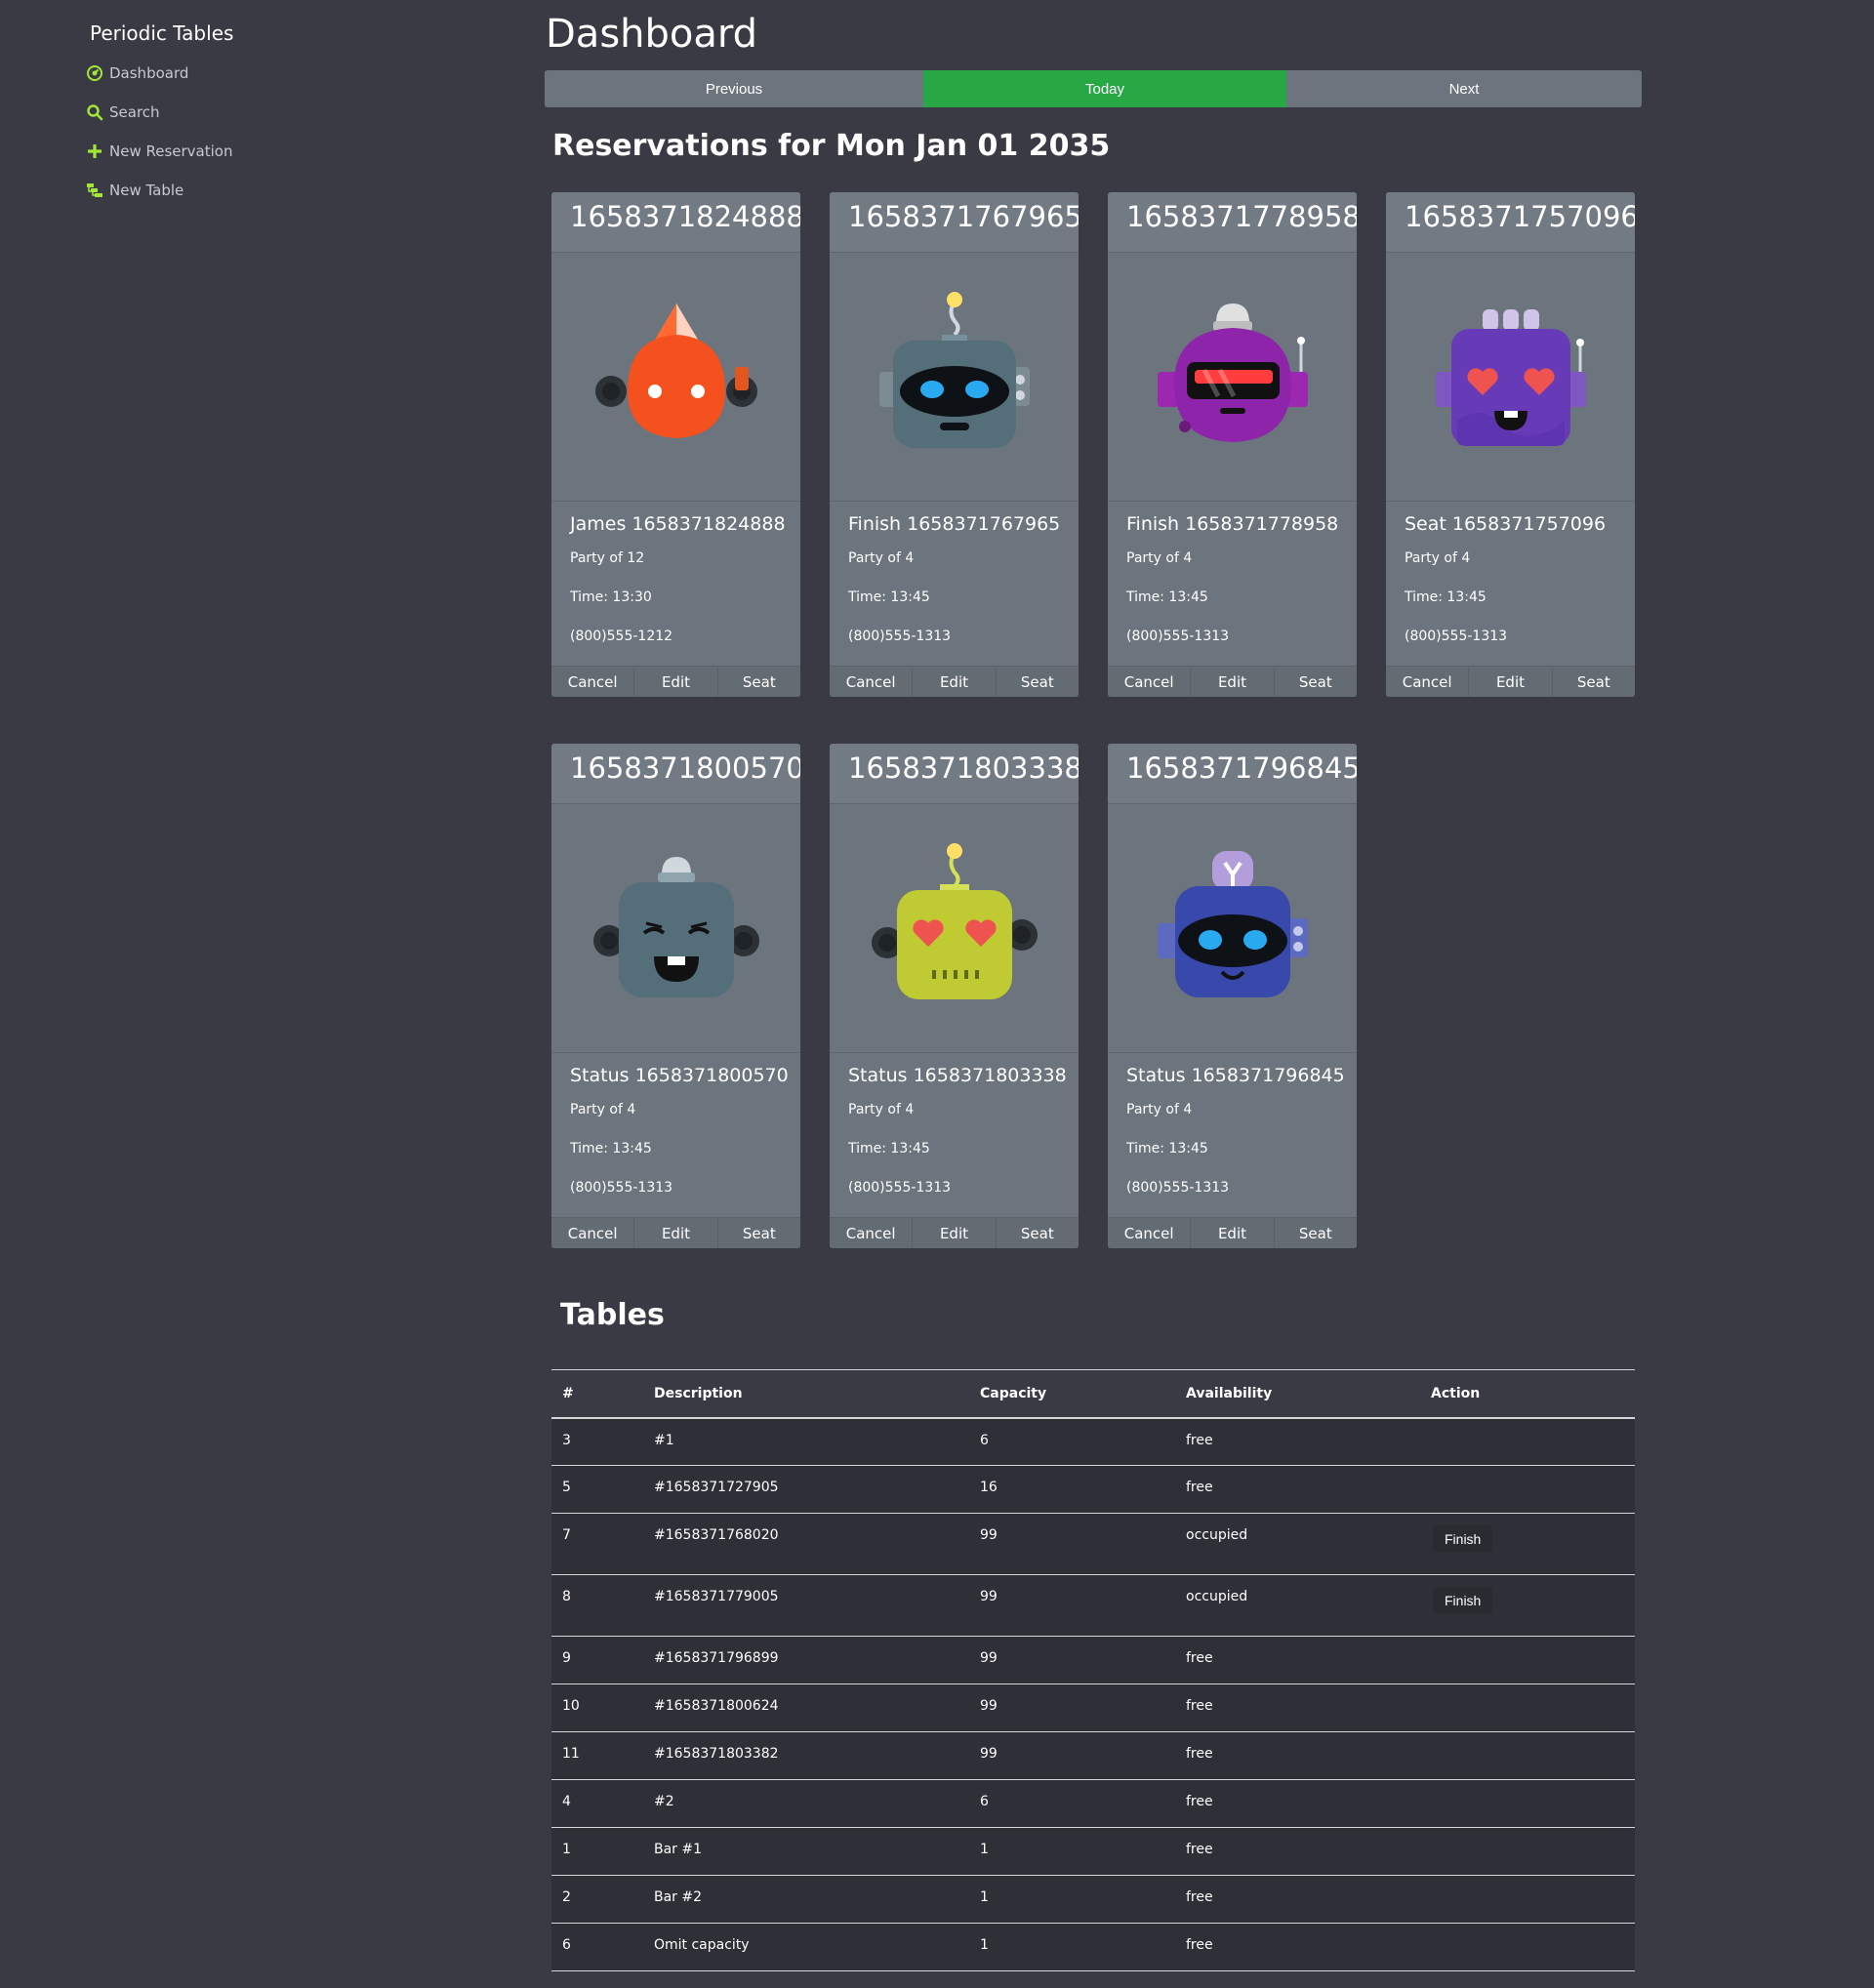 The width and height of the screenshot is (1874, 1988). What do you see at coordinates (1093, 1606) in the screenshot?
I see `table-row: 8 #1658371779005 99 occupied Finish` at bounding box center [1093, 1606].